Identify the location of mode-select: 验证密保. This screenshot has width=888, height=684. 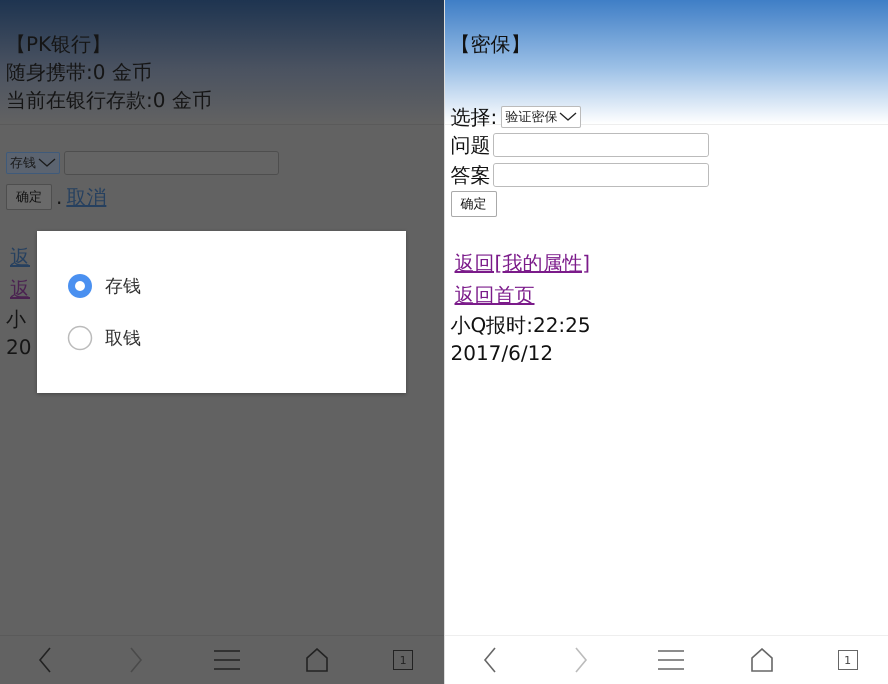
(541, 117).